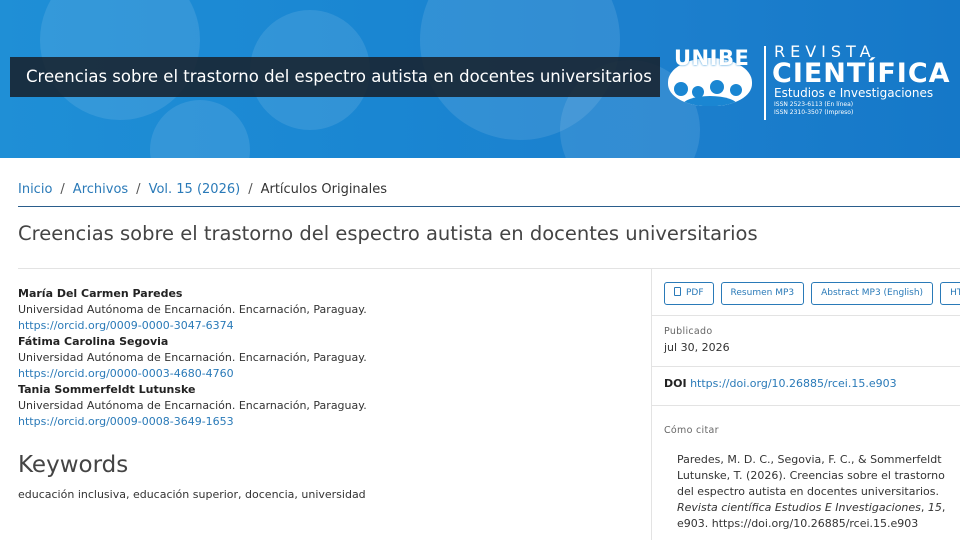 Image resolution: width=960 pixels, height=540 pixels. I want to click on logo-subtitle: Estudios e Investigaciones, so click(854, 93).